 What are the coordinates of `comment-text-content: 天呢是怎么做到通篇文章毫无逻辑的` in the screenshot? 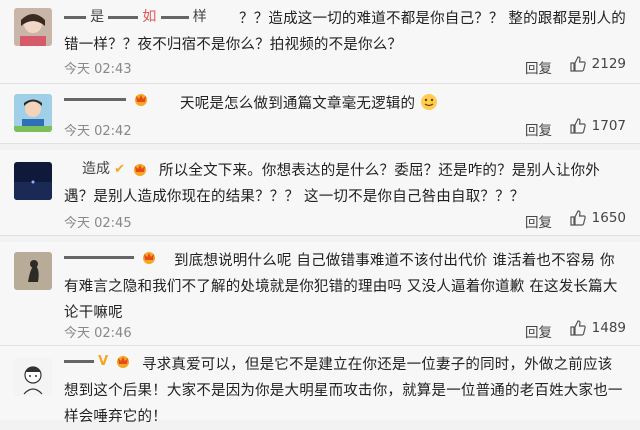 It's located at (298, 104).